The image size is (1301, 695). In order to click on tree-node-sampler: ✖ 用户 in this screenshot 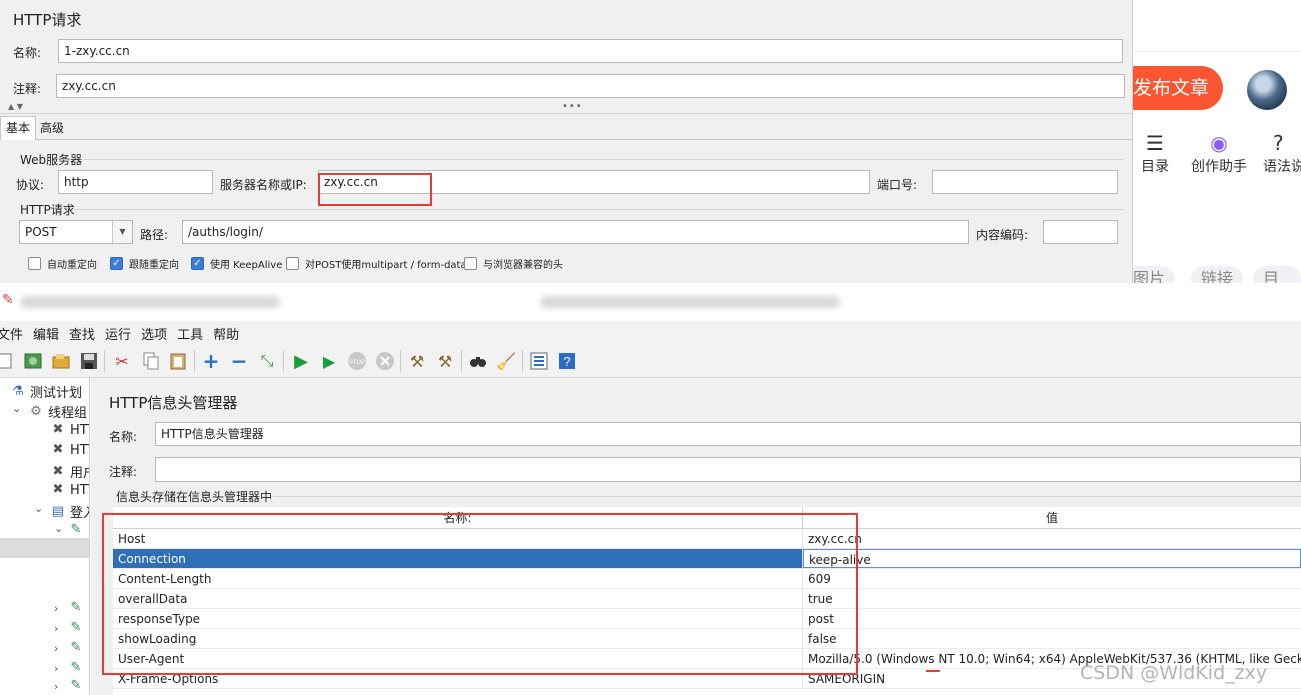, I will do `click(69, 472)`.